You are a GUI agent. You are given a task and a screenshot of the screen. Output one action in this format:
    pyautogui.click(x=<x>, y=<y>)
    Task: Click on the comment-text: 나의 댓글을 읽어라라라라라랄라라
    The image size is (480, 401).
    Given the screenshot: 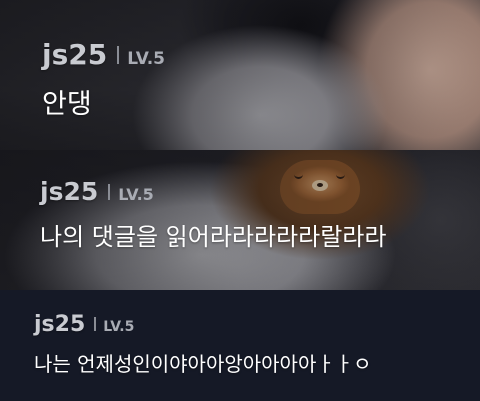 What is the action you would take?
    pyautogui.click(x=213, y=237)
    